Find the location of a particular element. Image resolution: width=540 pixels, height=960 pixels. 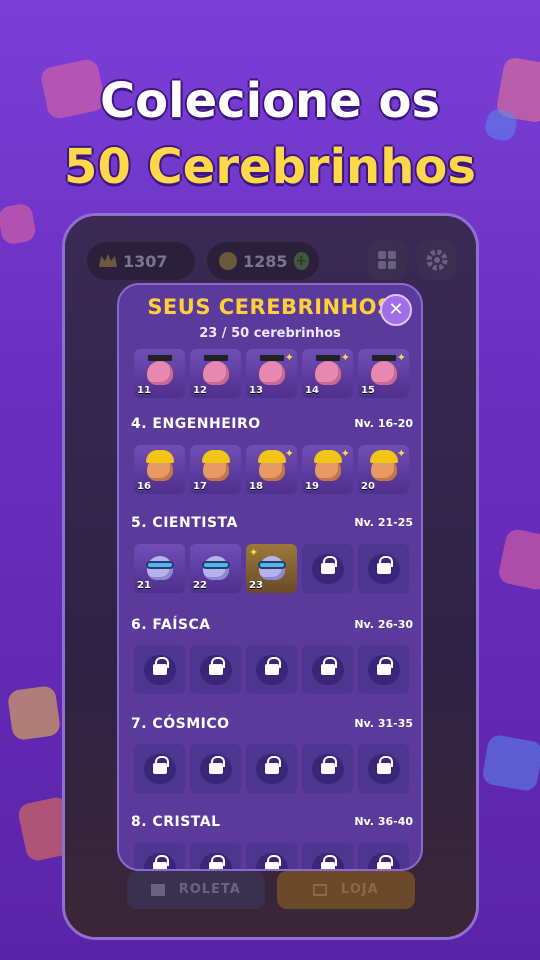

tile-row: 16 17 ✦ 18 ✦ 19 ✦ 20 is located at coordinates (271, 469).